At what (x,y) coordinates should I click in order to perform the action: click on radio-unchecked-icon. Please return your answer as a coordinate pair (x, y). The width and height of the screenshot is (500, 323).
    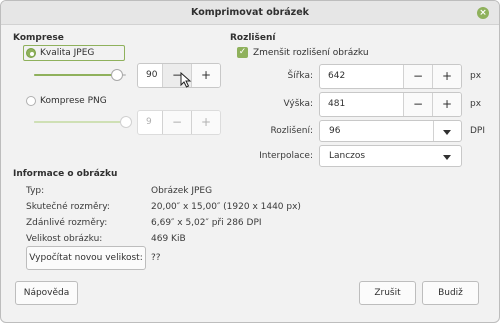
    Looking at the image, I should click on (31, 101).